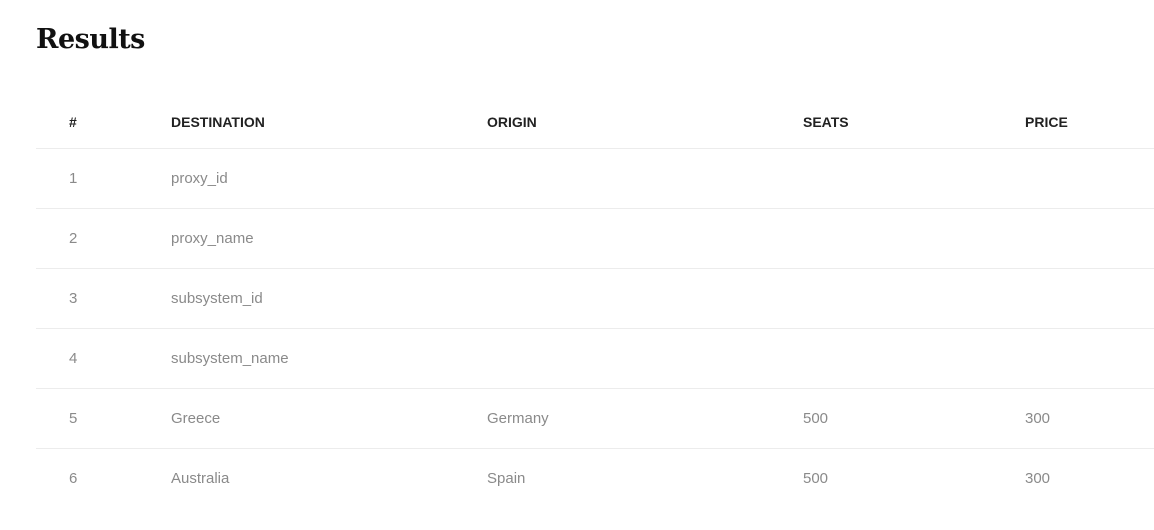 This screenshot has height=530, width=1154. I want to click on table-row: 5 Greece Germany 500 300, so click(595, 418).